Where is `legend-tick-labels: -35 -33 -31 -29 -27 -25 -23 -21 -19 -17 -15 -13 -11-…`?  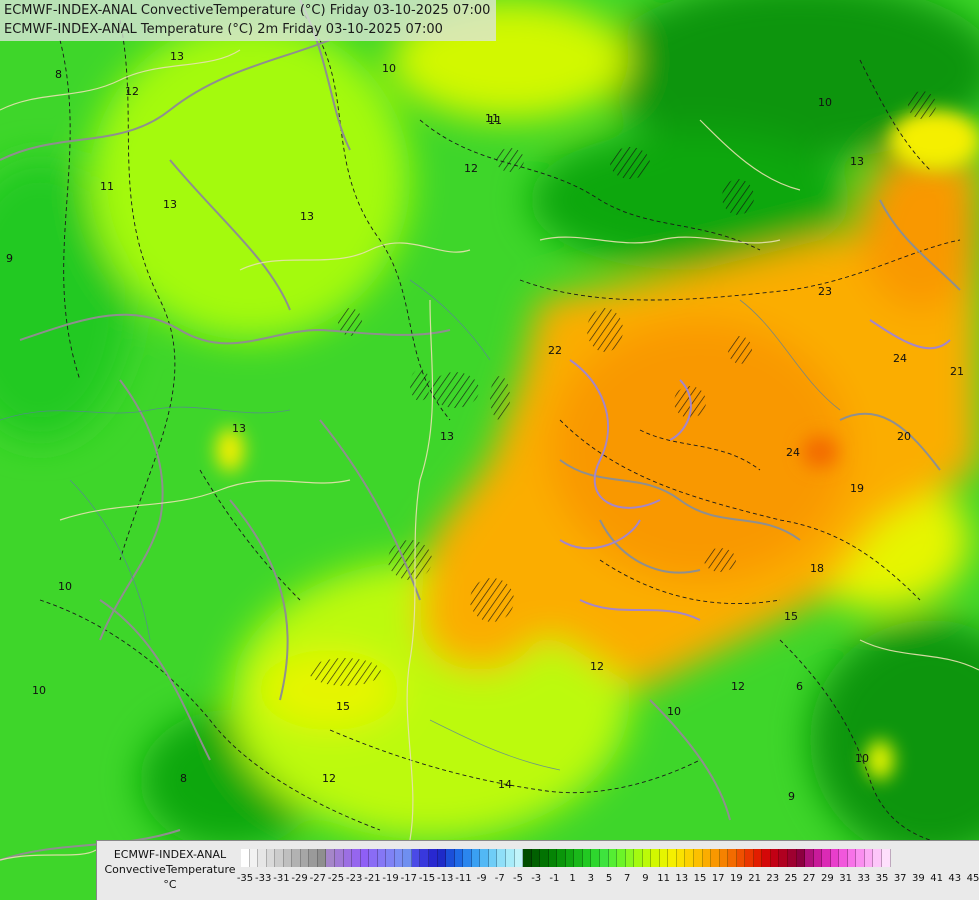 legend-tick-labels: -35 -33 -31 -29 -27 -25 -23 -21 -19 -17 -15 -13 -11-… is located at coordinates (607, 881).